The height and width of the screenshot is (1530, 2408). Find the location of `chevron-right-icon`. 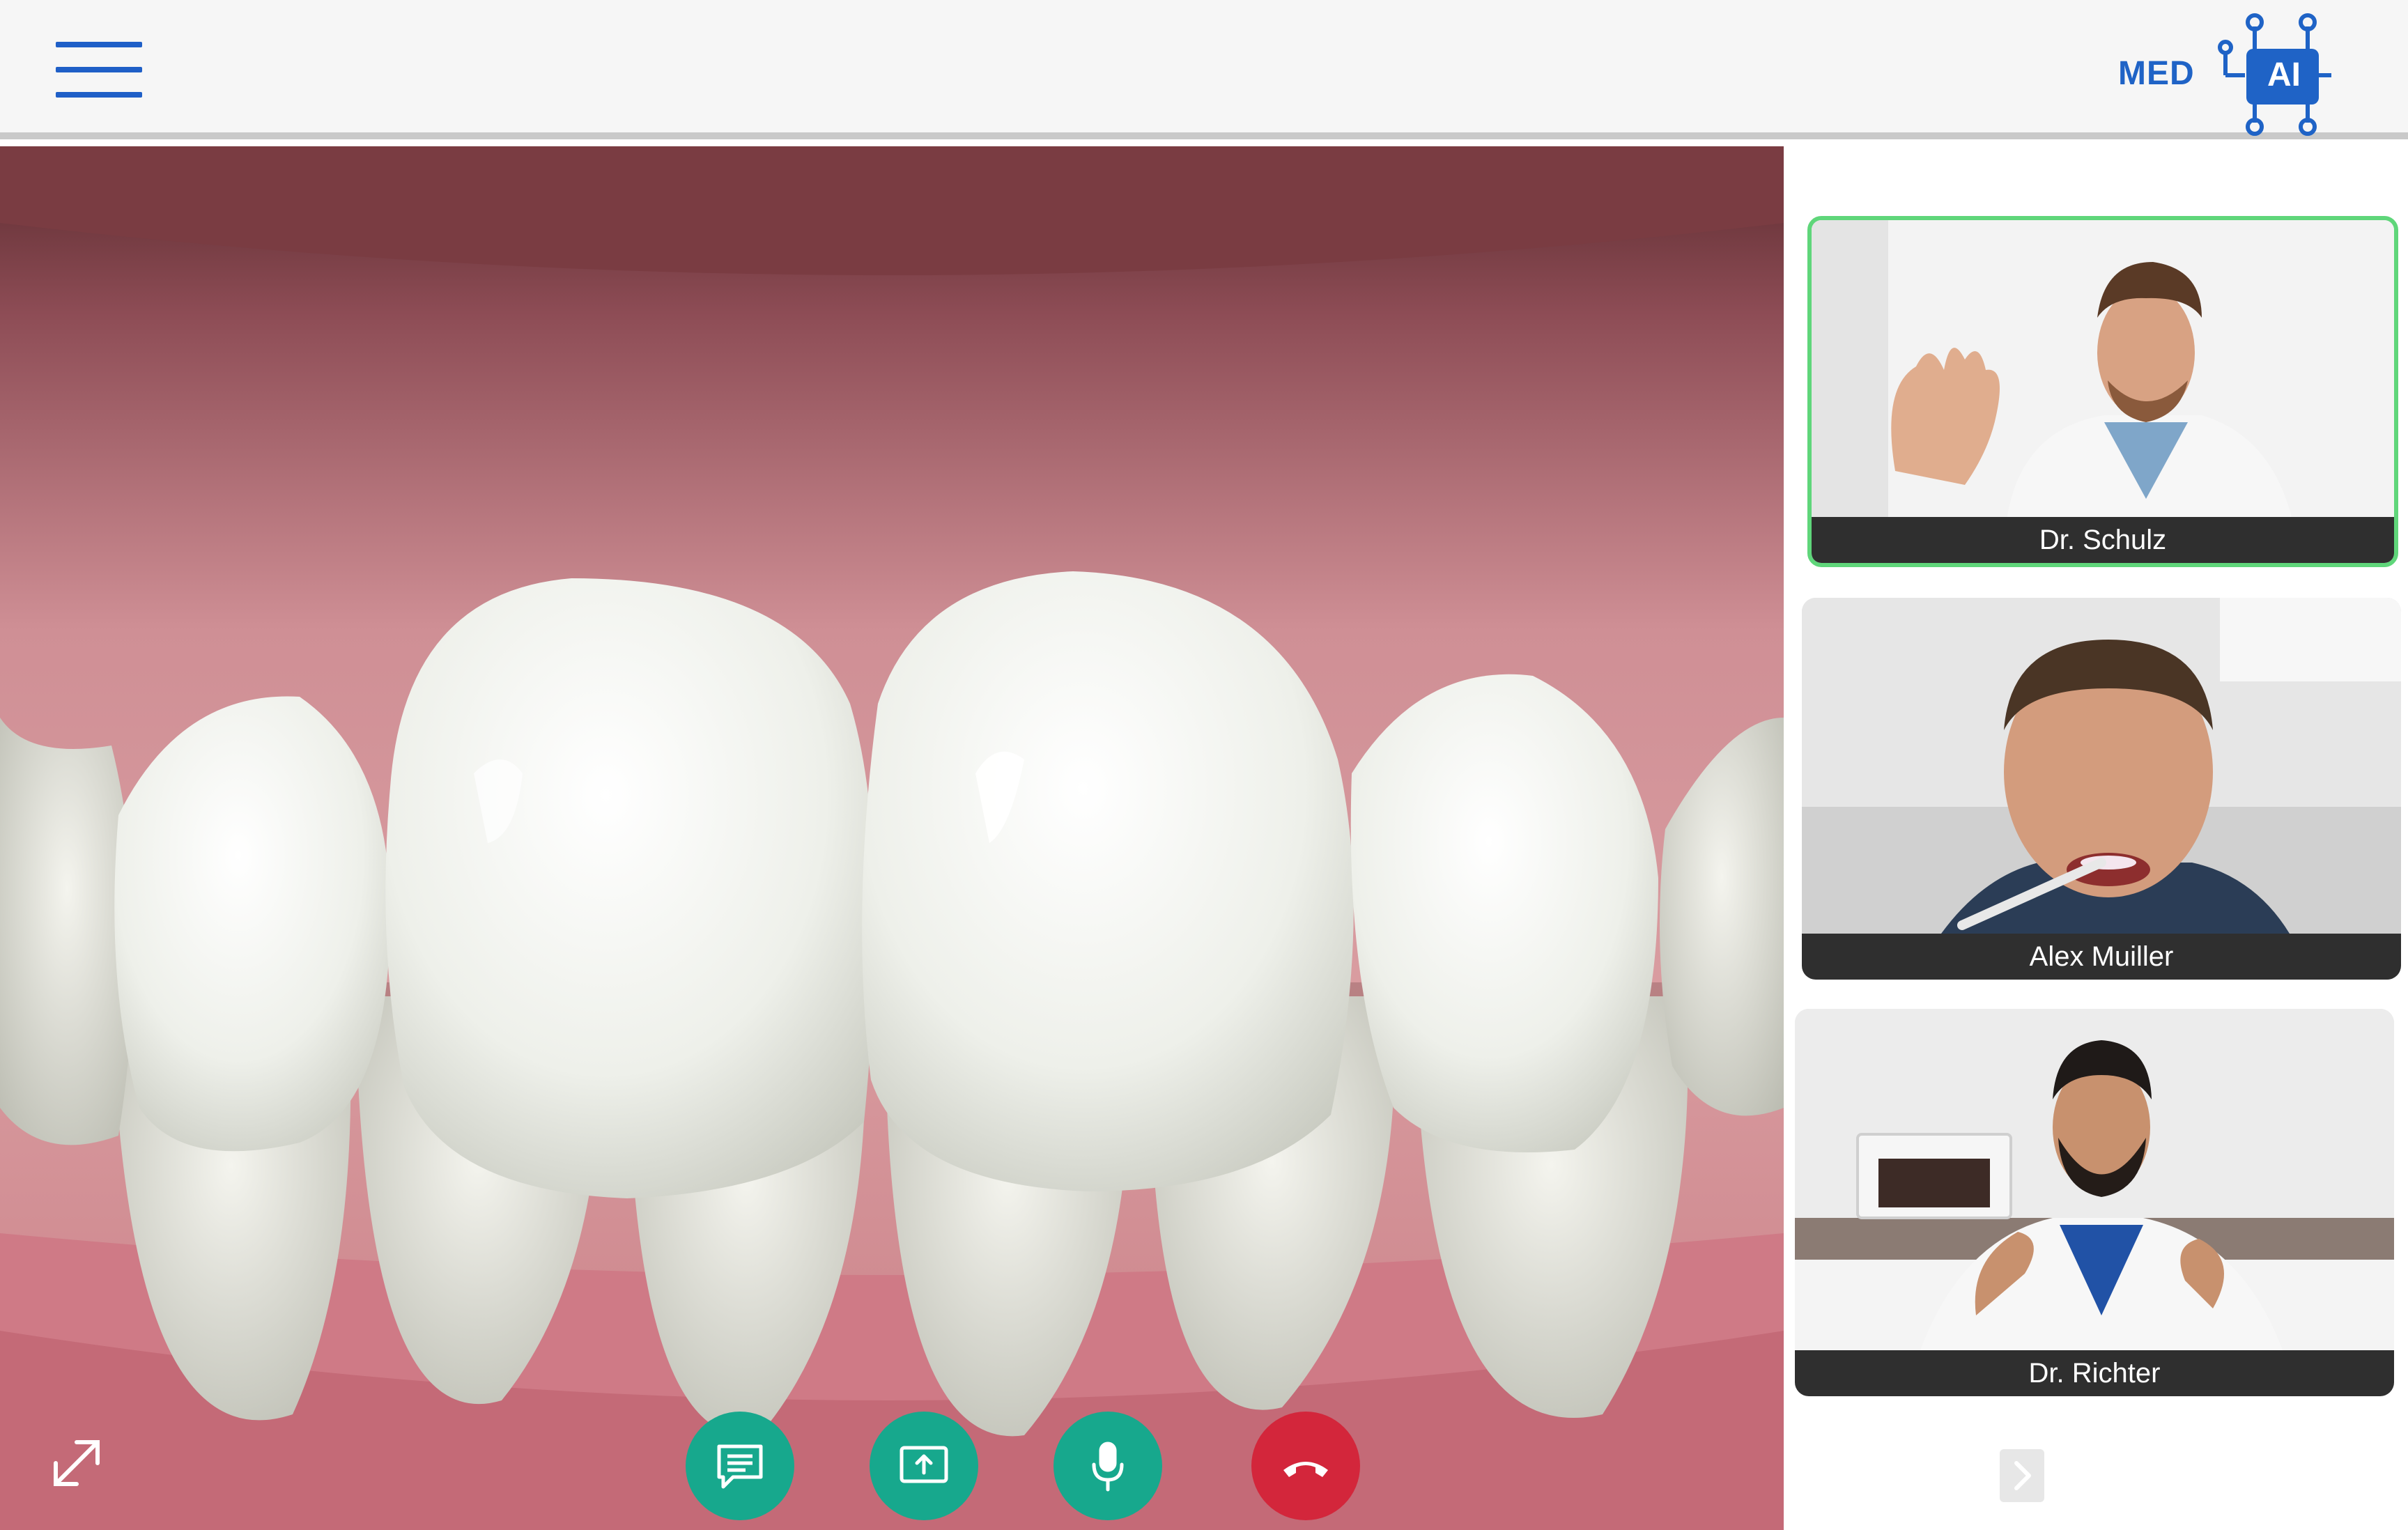

chevron-right-icon is located at coordinates (2022, 1476).